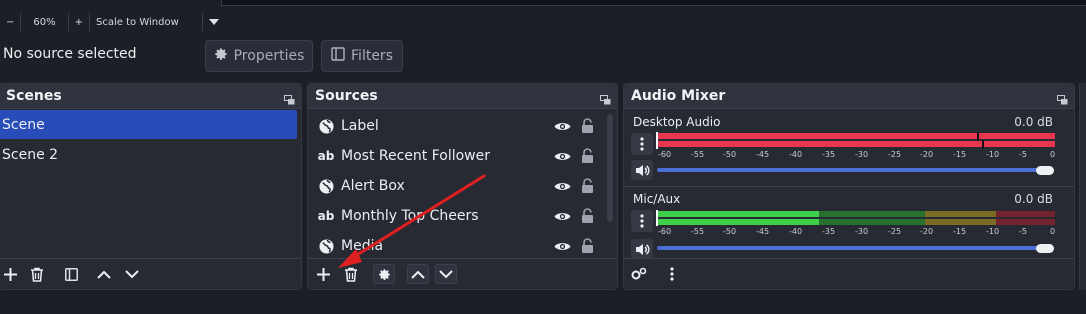 This screenshot has height=314, width=1086. Describe the element at coordinates (148, 124) in the screenshot. I see `scene-item: Scene` at that location.